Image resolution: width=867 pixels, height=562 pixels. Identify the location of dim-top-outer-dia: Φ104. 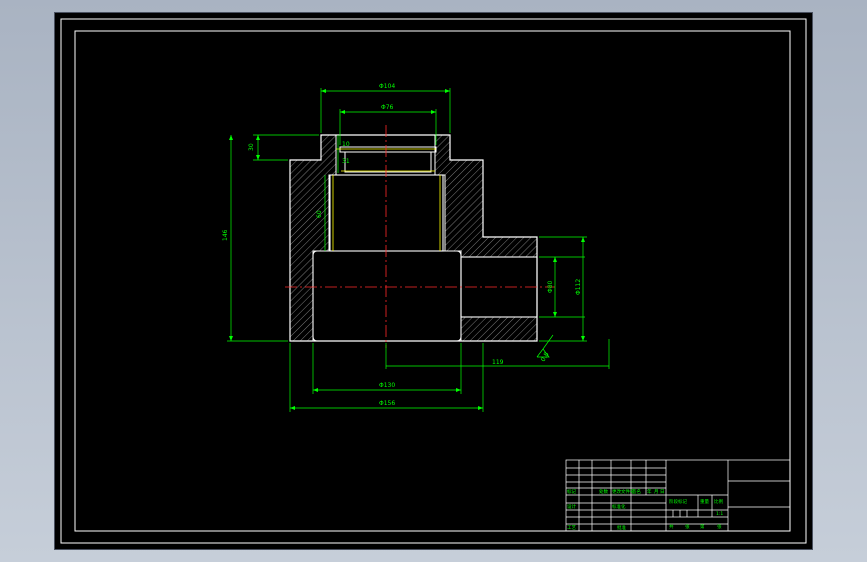
(387, 86).